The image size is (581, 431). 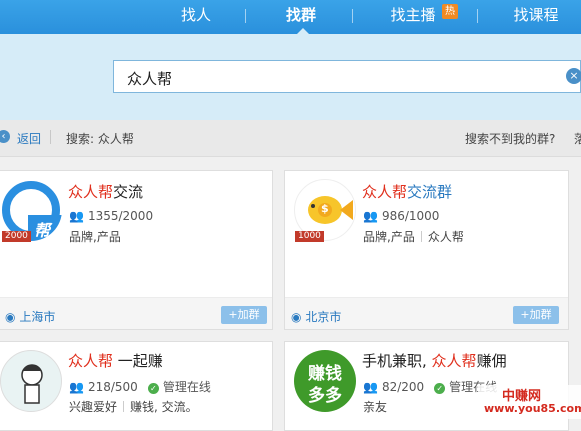 I want to click on search-query-text: 众人帮, so click(x=150, y=79).